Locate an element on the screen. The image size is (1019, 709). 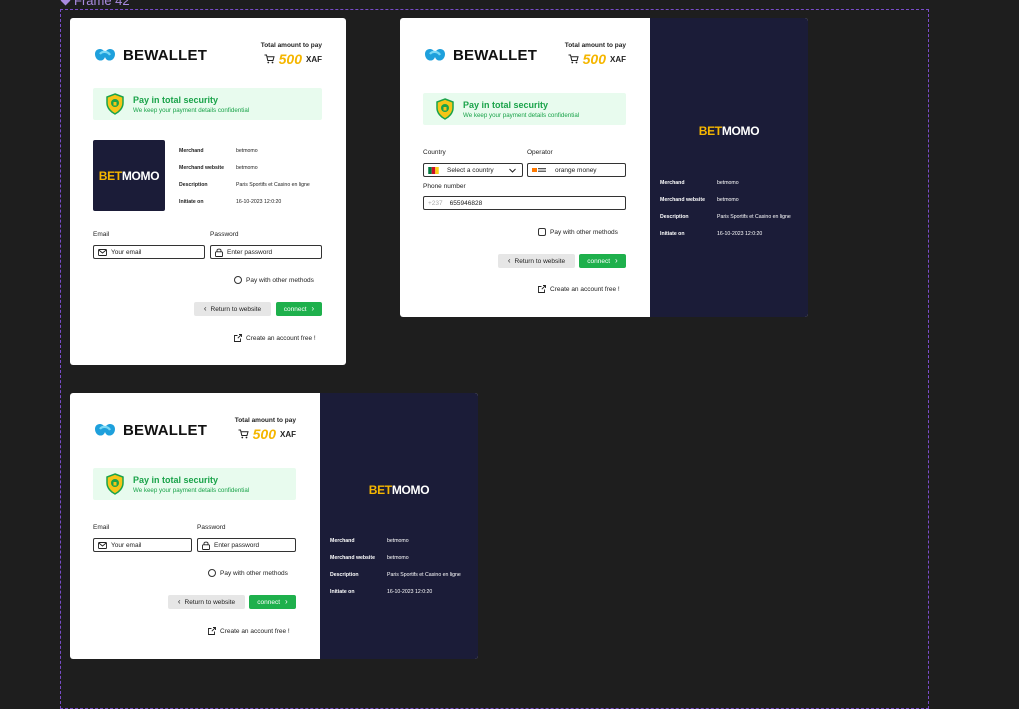
chevron-left-icon: ‹ is located at coordinates (205, 308).